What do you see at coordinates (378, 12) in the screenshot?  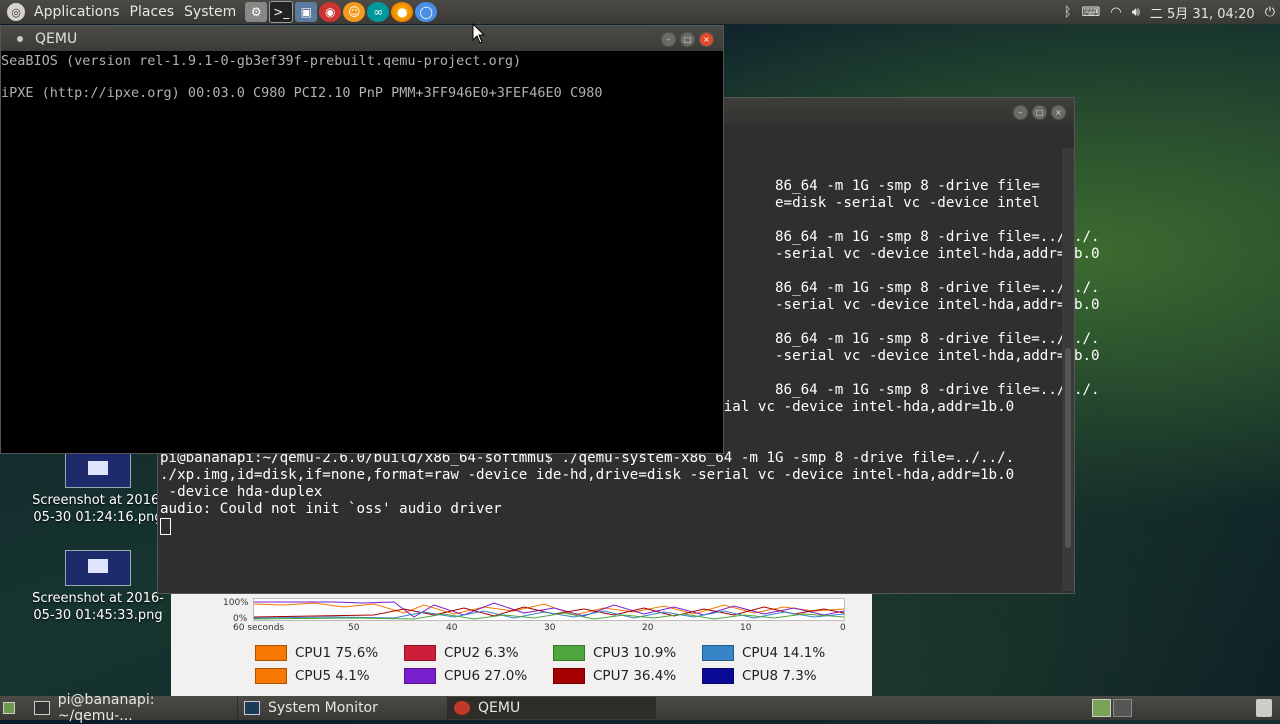 I see `arduino-icon: ∞` at bounding box center [378, 12].